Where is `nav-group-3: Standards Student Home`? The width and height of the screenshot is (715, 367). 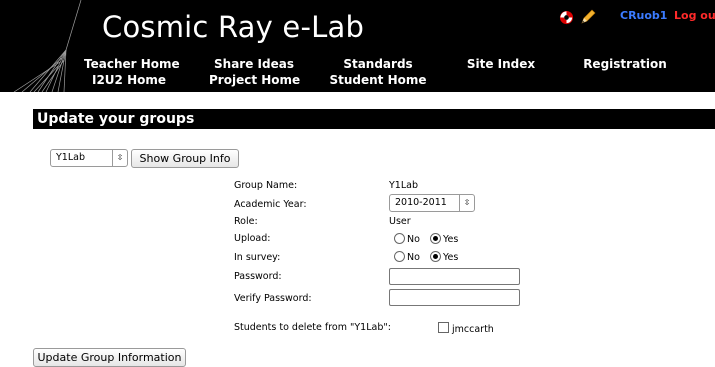 nav-group-3: Standards Student Home is located at coordinates (378, 72).